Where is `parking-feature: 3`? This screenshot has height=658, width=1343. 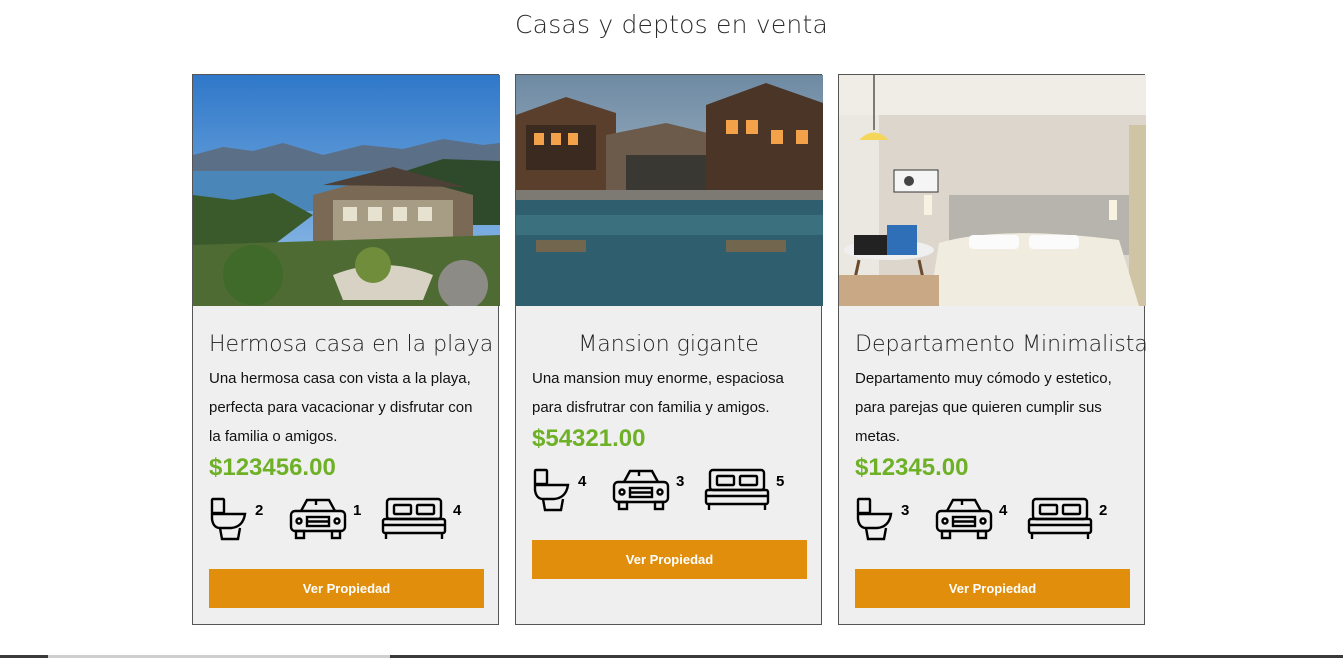 parking-feature: 3 is located at coordinates (658, 490).